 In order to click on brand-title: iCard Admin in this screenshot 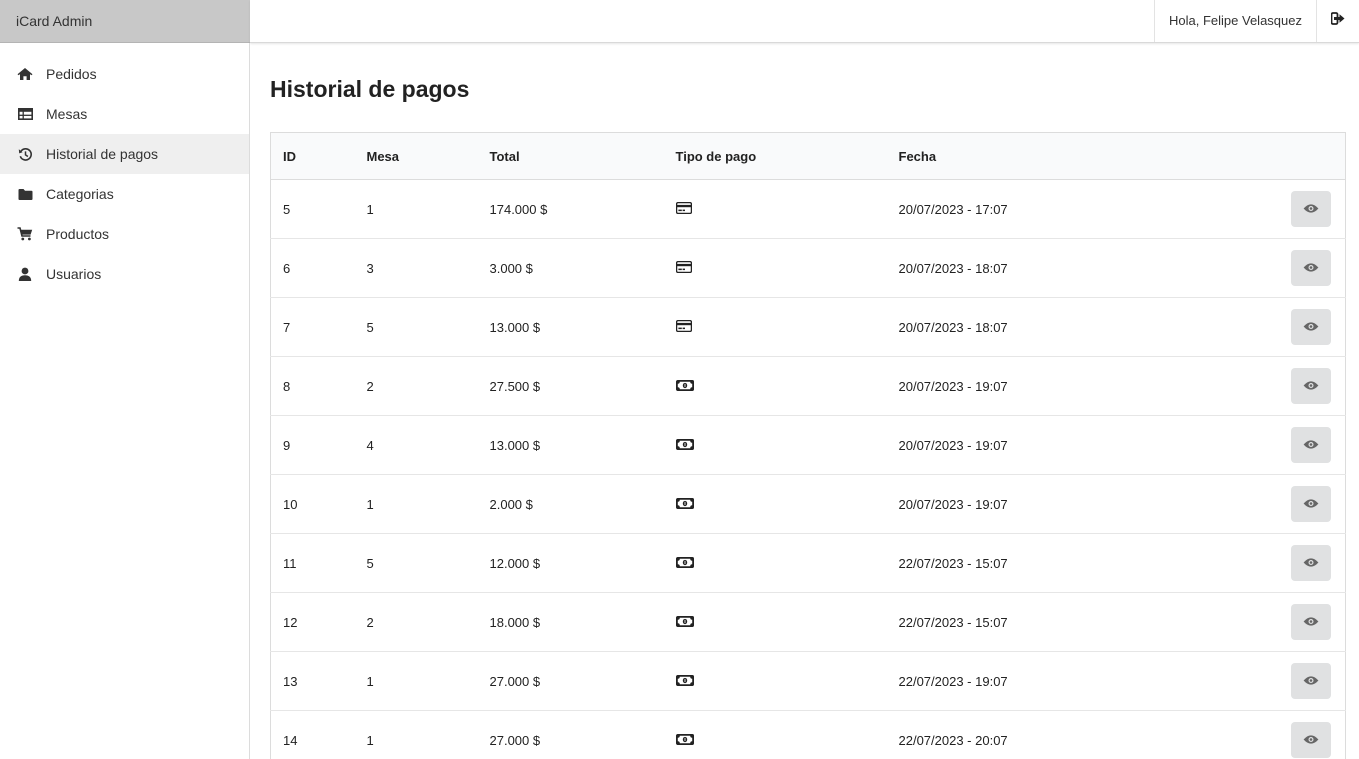, I will do `click(125, 21)`.